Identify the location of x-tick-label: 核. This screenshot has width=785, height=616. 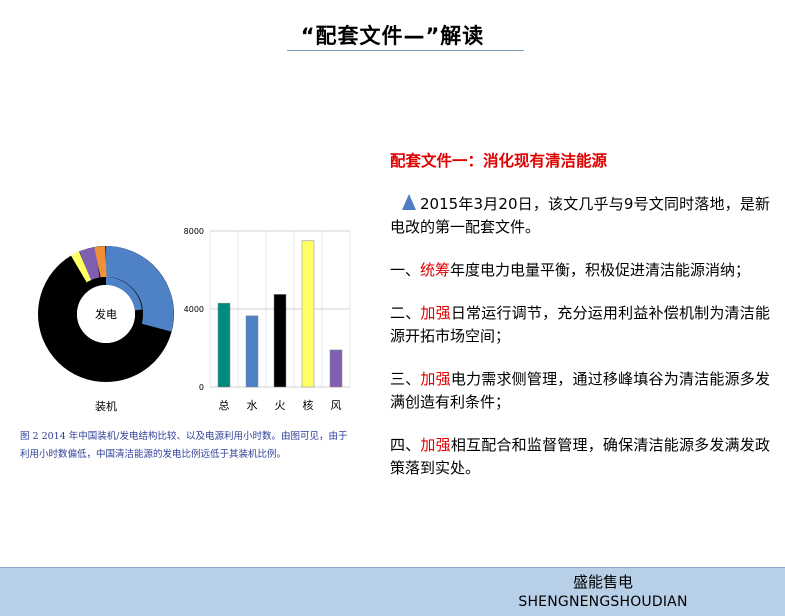
(308, 405).